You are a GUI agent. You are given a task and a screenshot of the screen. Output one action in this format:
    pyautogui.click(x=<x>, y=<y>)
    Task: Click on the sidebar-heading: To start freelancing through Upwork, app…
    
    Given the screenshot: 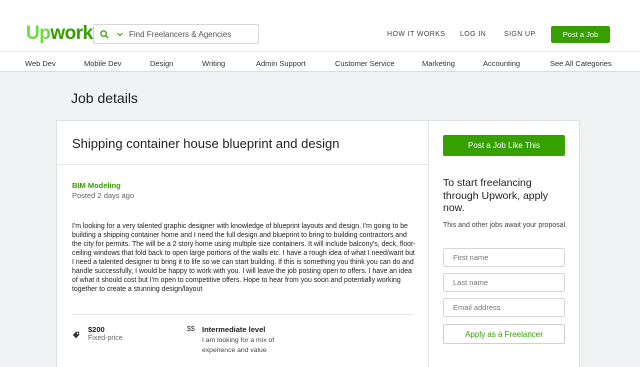 What is the action you would take?
    pyautogui.click(x=496, y=195)
    